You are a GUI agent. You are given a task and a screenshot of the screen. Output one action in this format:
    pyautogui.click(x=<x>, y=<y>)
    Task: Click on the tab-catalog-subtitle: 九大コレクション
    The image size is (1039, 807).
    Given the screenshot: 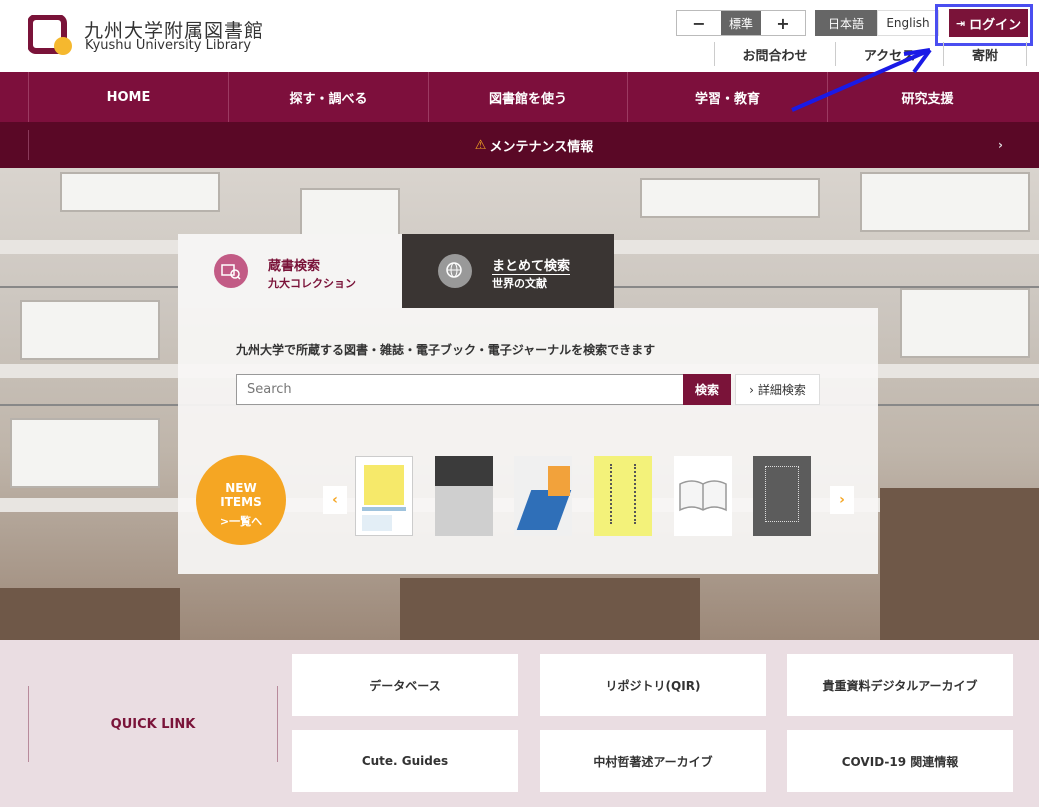 What is the action you would take?
    pyautogui.click(x=312, y=283)
    